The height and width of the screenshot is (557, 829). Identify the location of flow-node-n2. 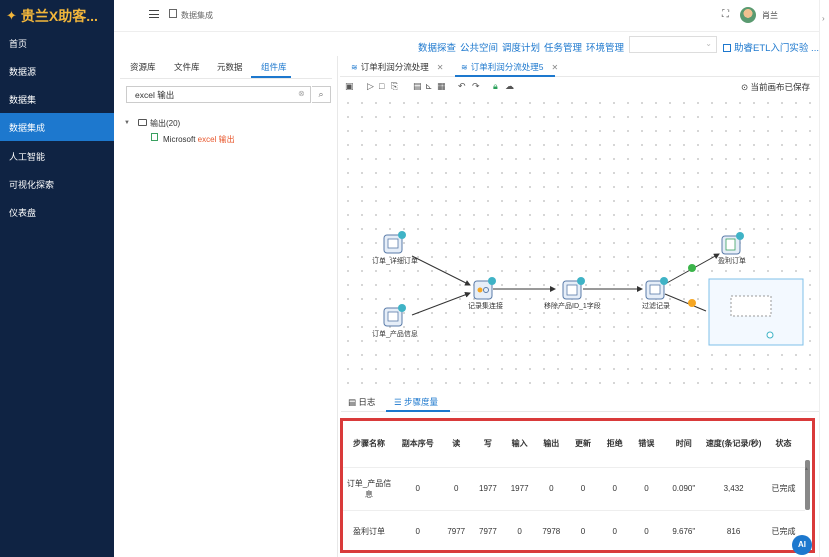
(394, 315).